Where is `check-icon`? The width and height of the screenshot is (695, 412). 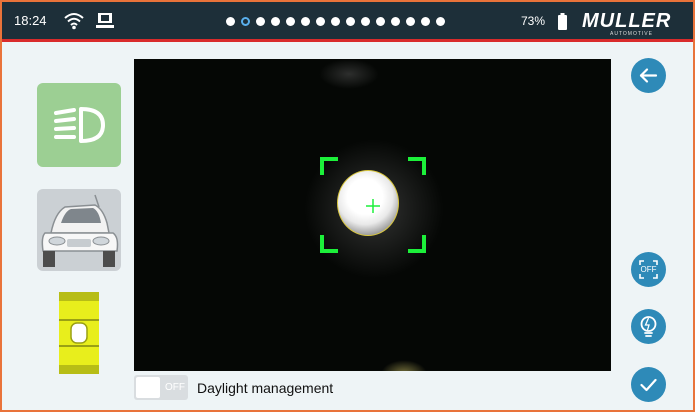
check-icon is located at coordinates (648, 385).